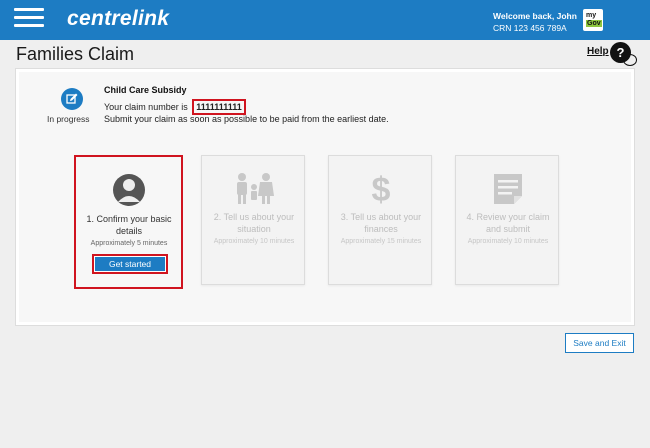 The width and height of the screenshot is (650, 448). Describe the element at coordinates (381, 223) in the screenshot. I see `step-title: 3. Tell us about your finances` at that location.